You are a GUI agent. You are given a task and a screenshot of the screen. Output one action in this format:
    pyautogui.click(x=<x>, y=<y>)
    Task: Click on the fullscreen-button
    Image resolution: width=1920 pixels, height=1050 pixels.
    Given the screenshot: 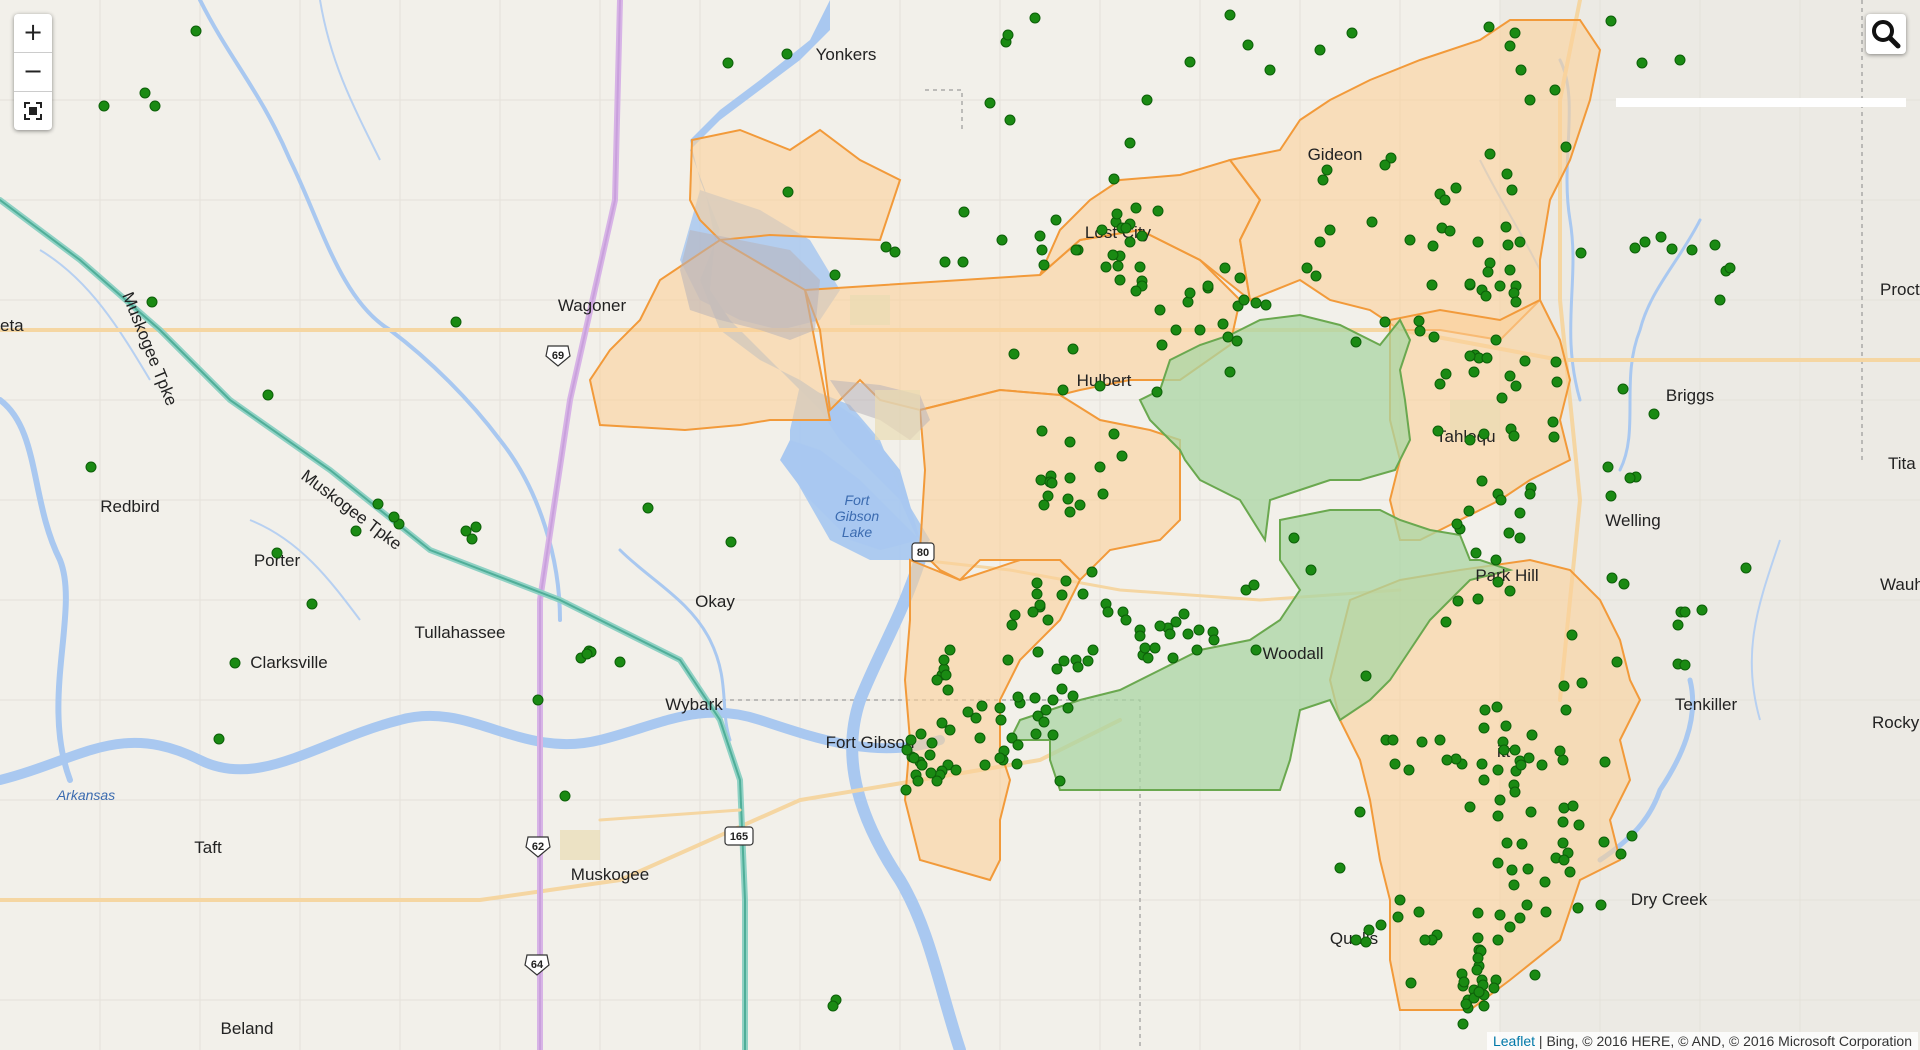 What is the action you would take?
    pyautogui.click(x=33, y=111)
    